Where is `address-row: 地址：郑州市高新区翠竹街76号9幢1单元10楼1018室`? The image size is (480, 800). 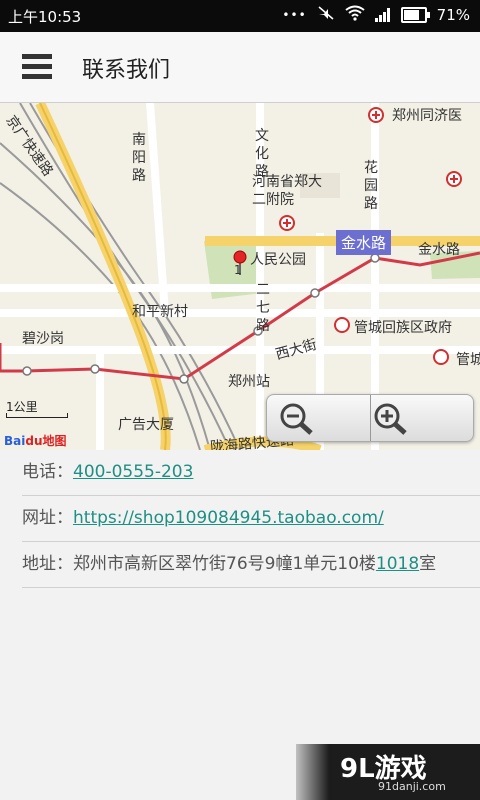 address-row: 地址：郑州市高新区翠竹街76号9幢1单元10楼1018室 is located at coordinates (251, 565).